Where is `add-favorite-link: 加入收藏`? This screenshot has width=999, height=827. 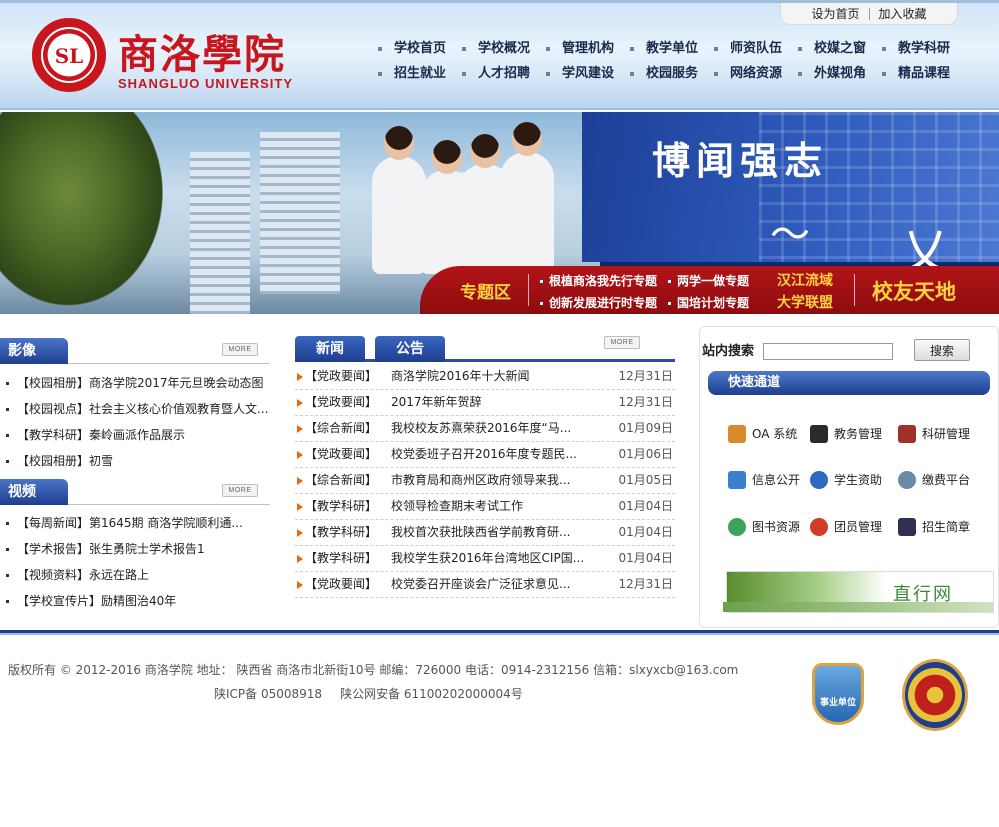
add-favorite-link: 加入收藏 is located at coordinates (903, 13).